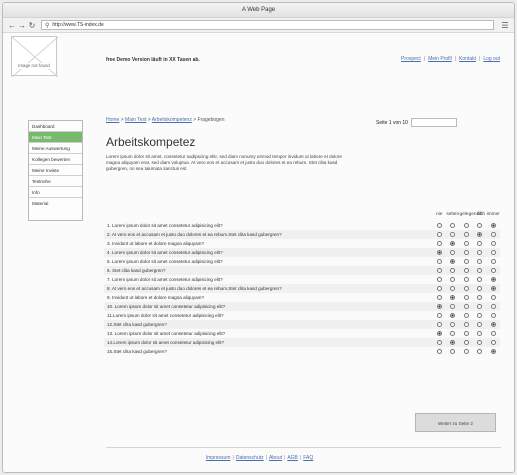 This screenshot has width=517, height=475. I want to click on footer-link: About, so click(275, 458).